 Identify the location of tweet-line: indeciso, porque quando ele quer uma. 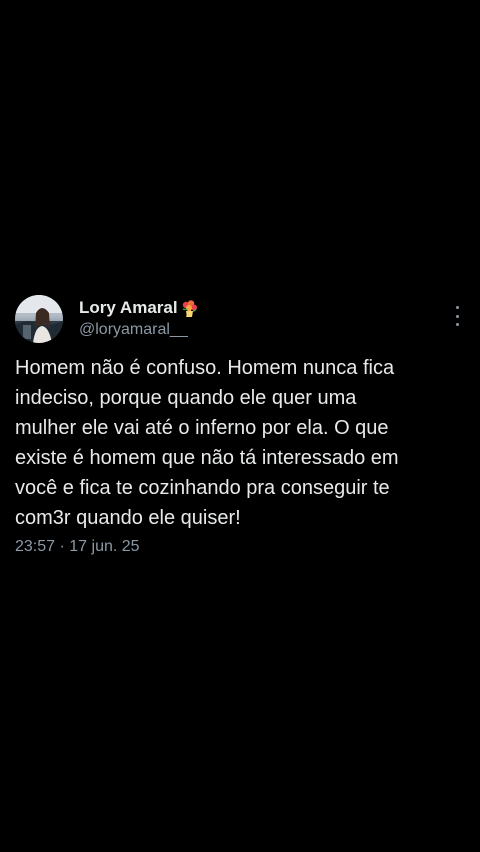
(186, 398).